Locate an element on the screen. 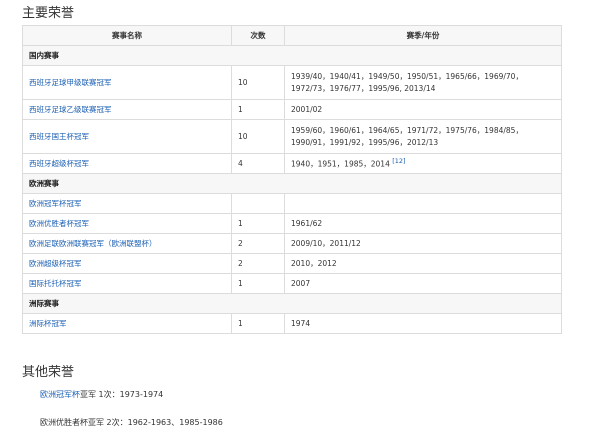 Image resolution: width=600 pixels, height=446 pixels. seasons-cell: 2007 is located at coordinates (423, 283).